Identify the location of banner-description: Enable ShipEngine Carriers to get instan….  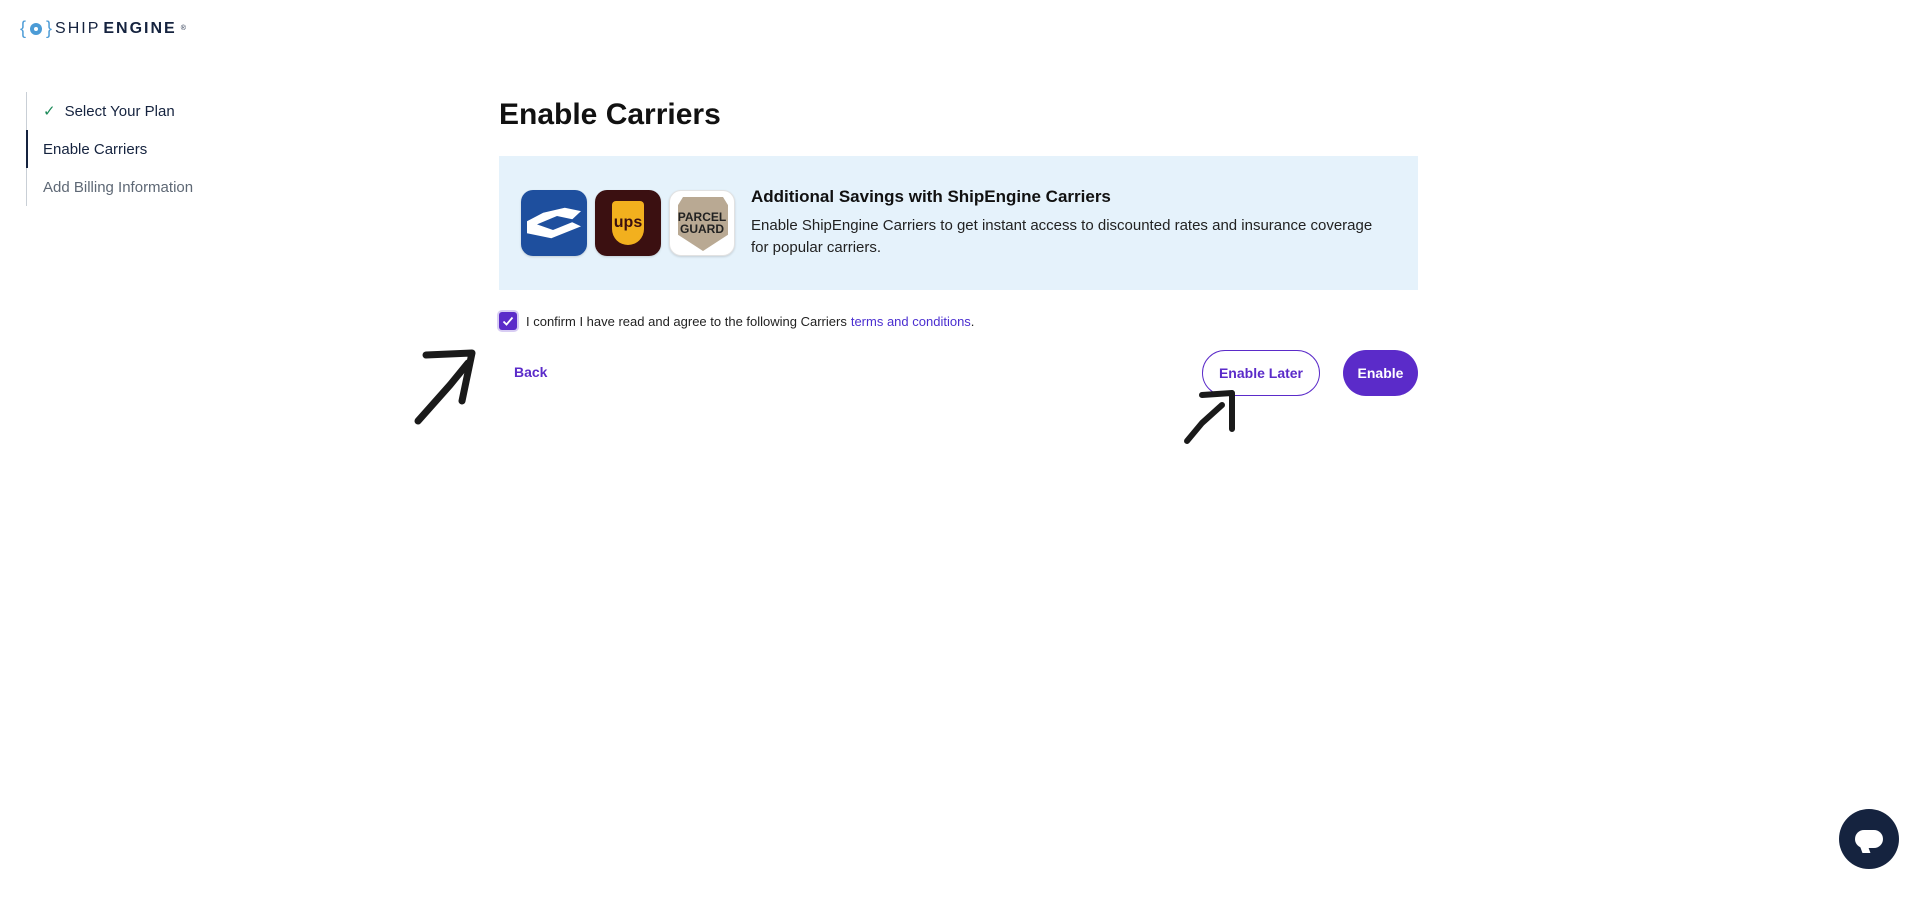
(1062, 236).